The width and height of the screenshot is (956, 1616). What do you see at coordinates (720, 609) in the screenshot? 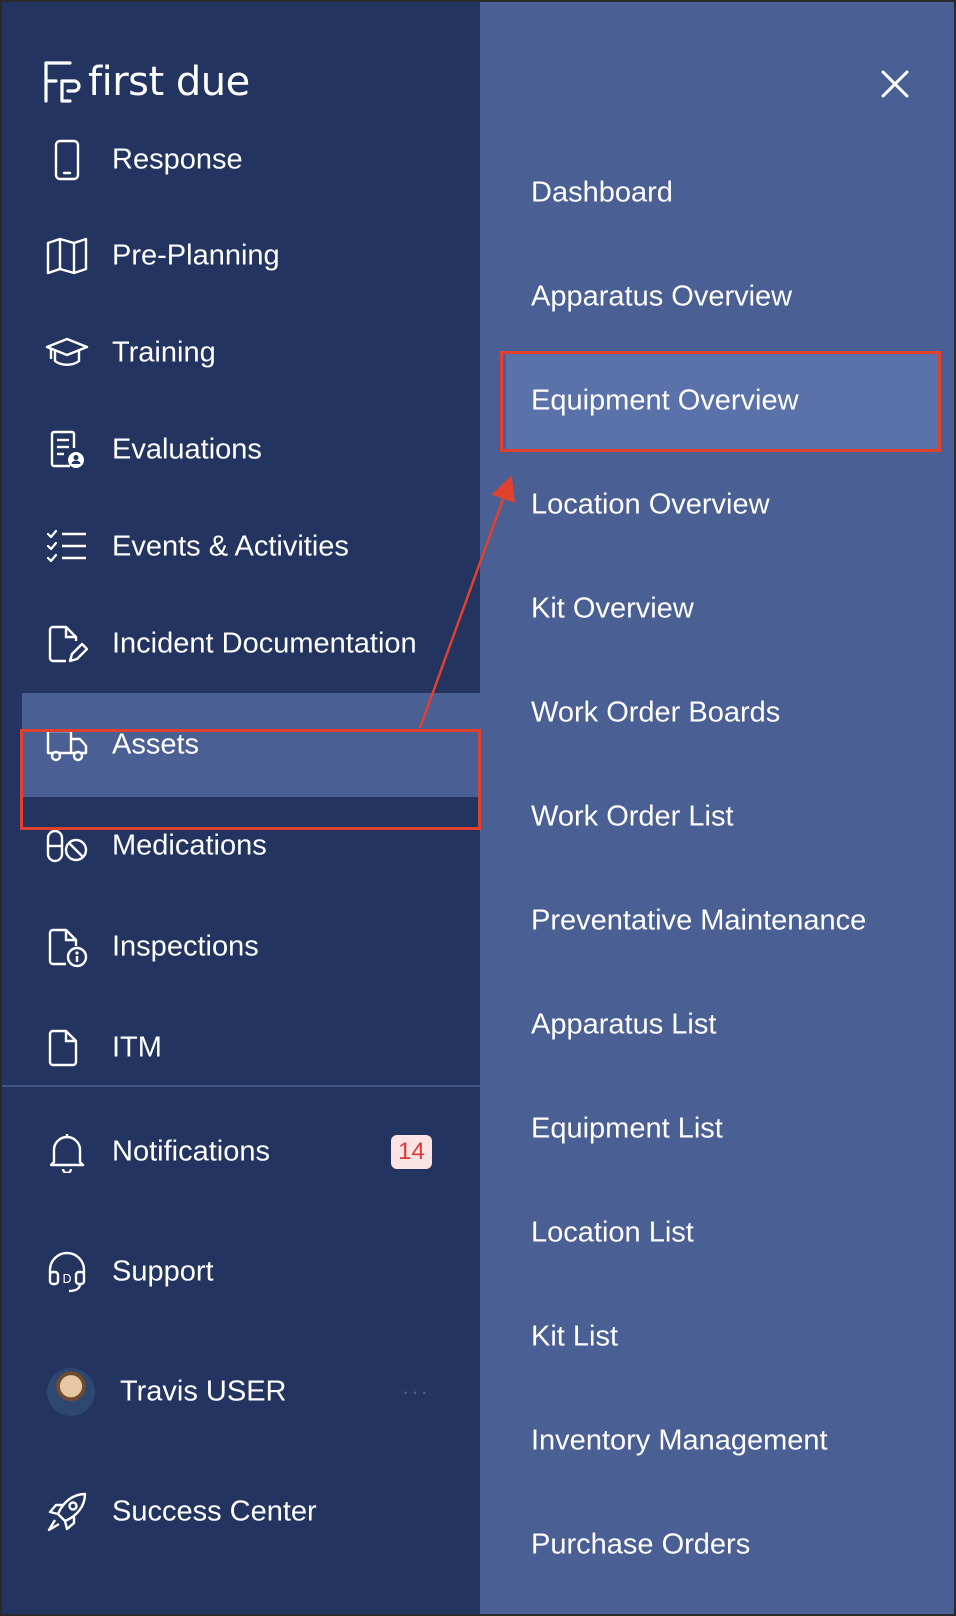
I see `submenu-item-kit-overview: Kit Overview` at bounding box center [720, 609].